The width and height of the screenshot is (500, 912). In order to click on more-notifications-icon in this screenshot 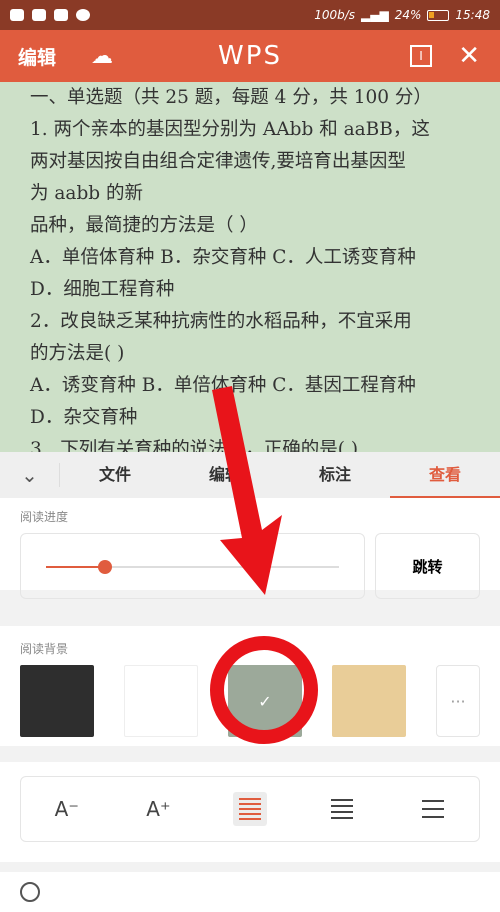, I will do `click(83, 15)`.